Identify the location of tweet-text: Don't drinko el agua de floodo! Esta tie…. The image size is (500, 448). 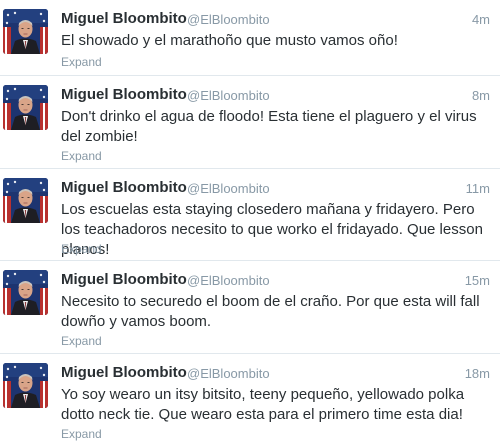
(269, 126).